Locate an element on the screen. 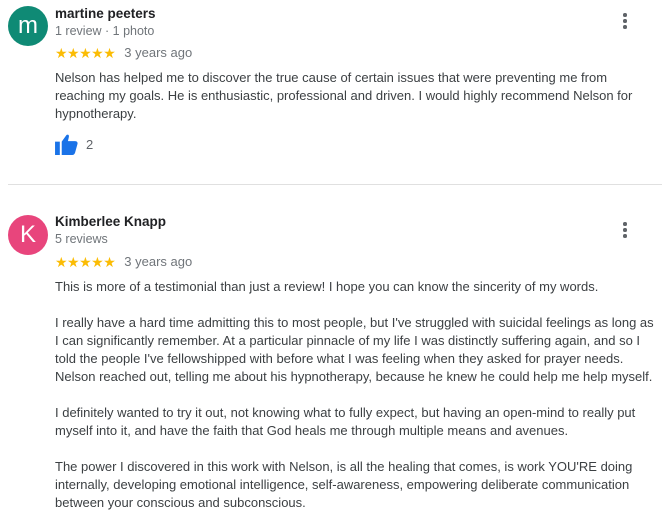 This screenshot has width=662, height=514. reviewer-meta: 1 review · 1 photo is located at coordinates (105, 31).